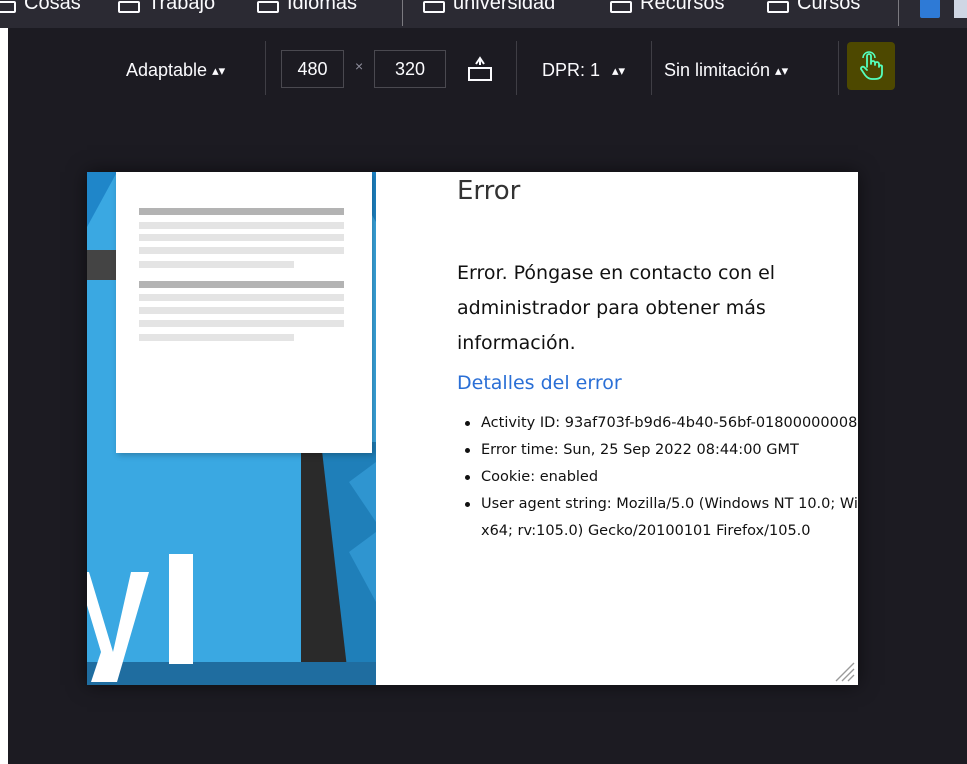 The height and width of the screenshot is (764, 967). I want to click on viewport-height-input: 320, so click(410, 69).